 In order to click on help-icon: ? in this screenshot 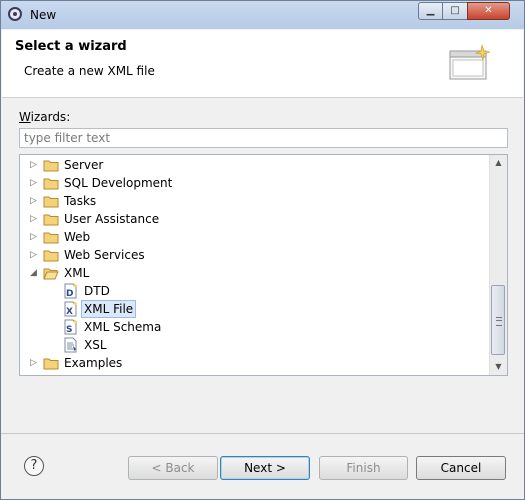, I will do `click(34, 466)`.